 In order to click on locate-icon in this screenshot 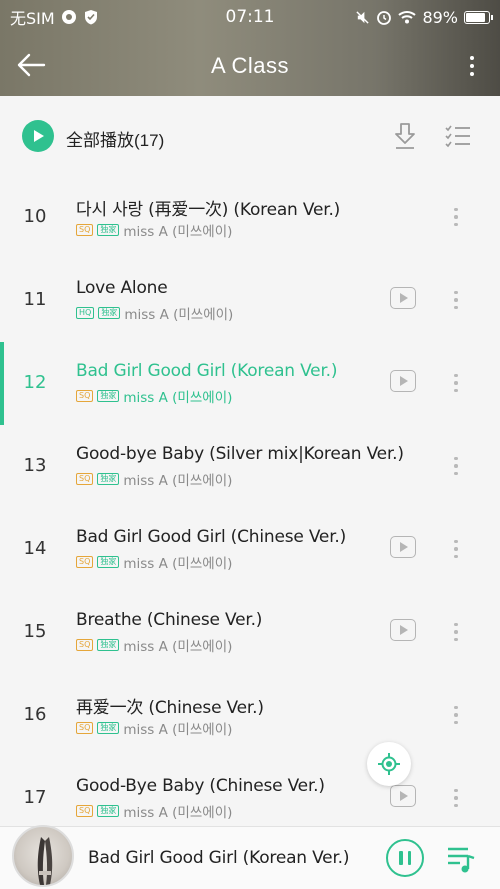, I will do `click(389, 764)`.